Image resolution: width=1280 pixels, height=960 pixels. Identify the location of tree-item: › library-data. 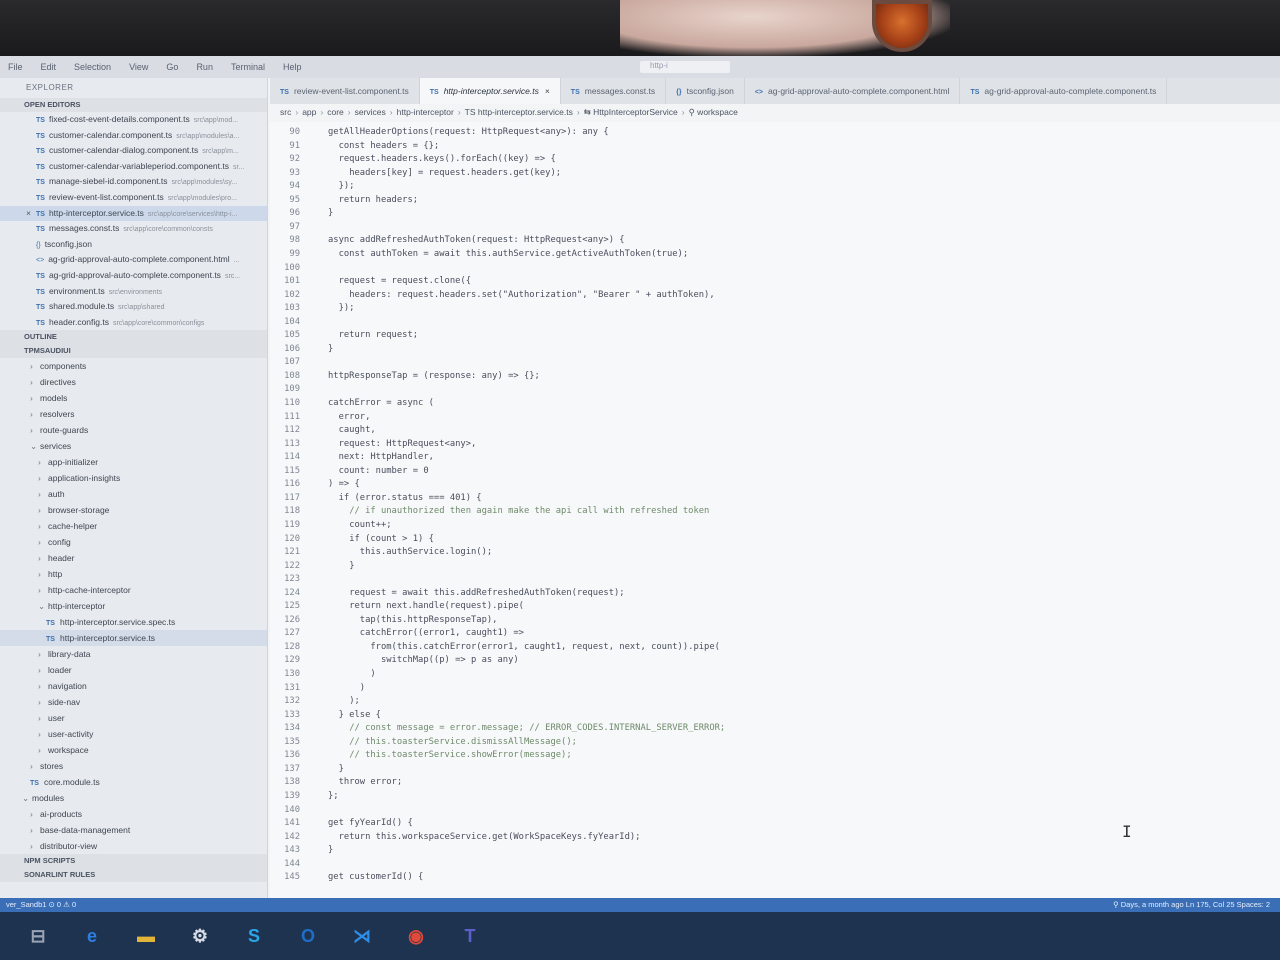
(133, 654).